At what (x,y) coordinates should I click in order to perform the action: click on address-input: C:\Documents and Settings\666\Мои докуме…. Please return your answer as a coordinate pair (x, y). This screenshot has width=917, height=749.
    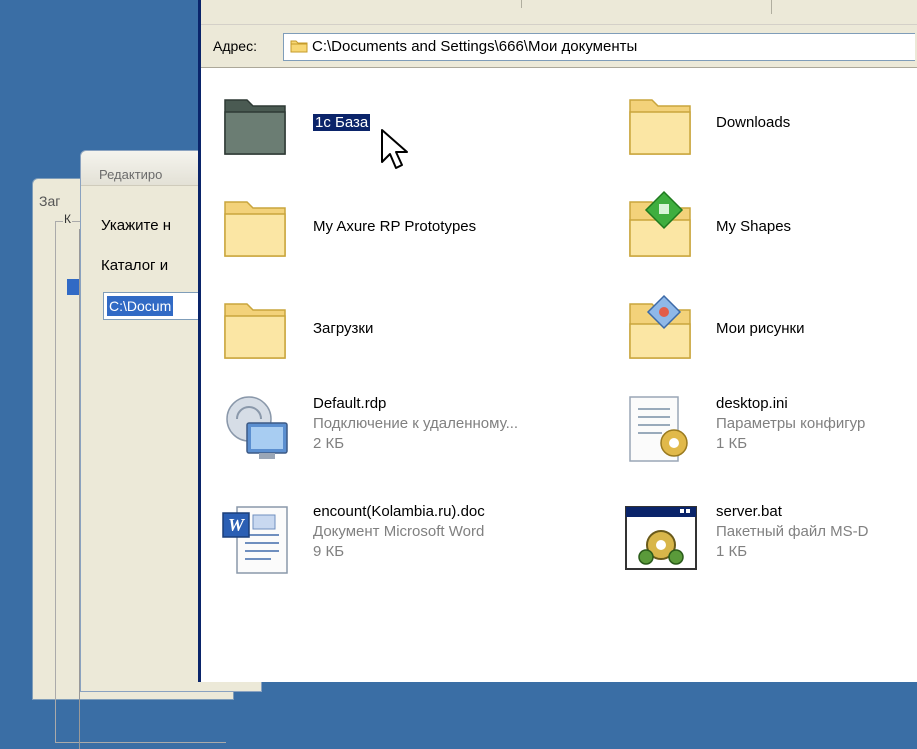
    Looking at the image, I should click on (599, 47).